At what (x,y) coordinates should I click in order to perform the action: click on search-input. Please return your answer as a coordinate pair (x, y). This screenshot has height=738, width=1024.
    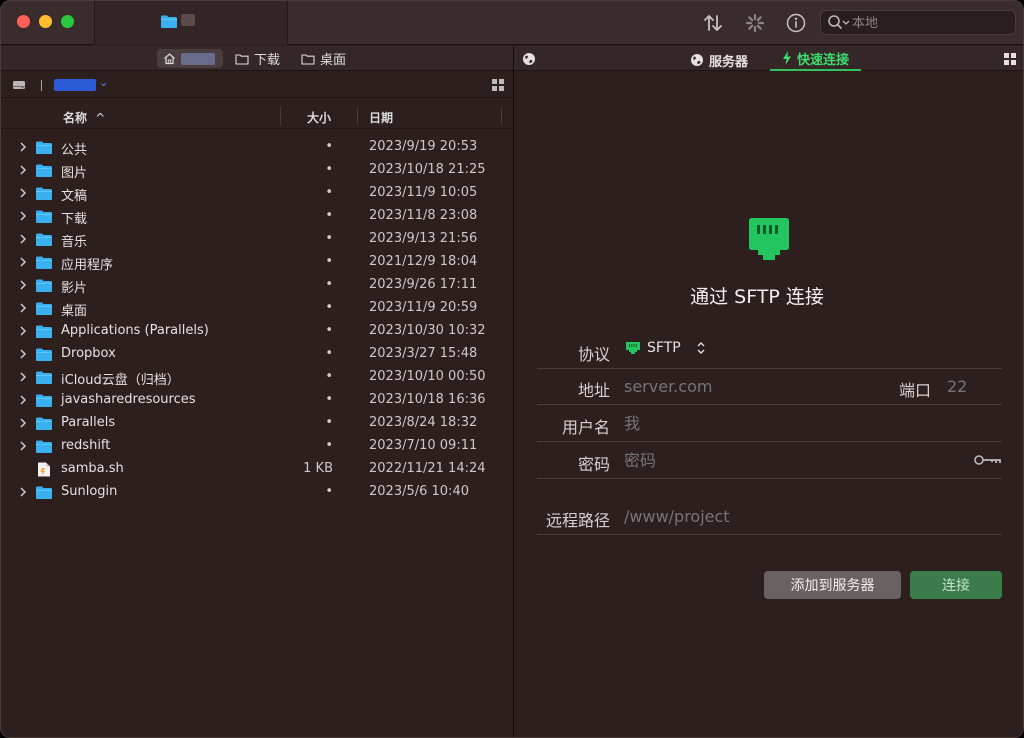
    Looking at the image, I should click on (932, 23).